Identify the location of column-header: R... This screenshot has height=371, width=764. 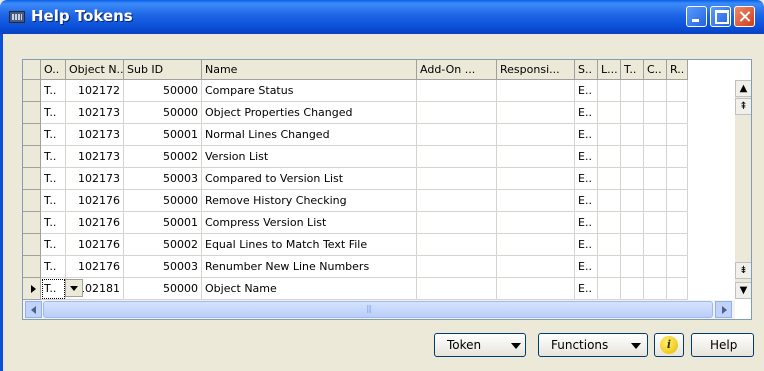
(677, 70).